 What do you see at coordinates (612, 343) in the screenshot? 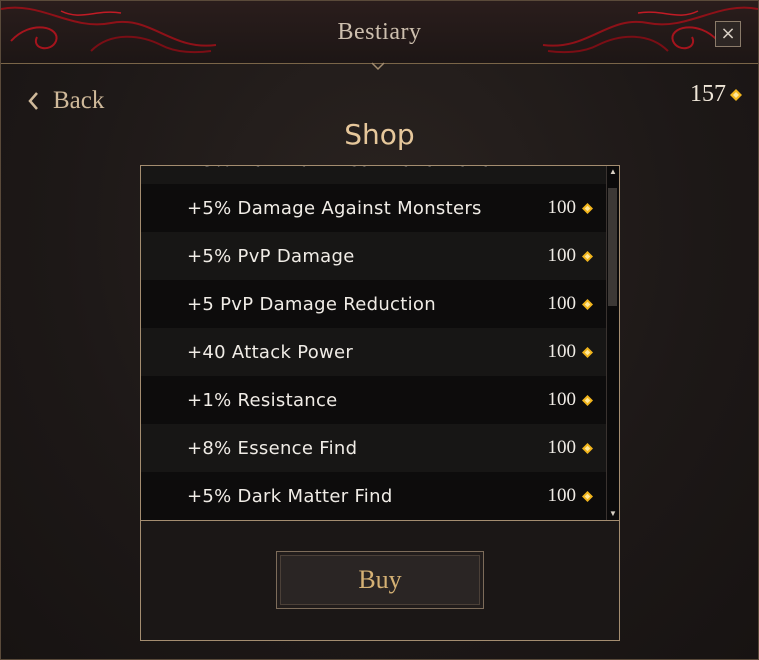
I see `scrollbar: ▲ ▼` at bounding box center [612, 343].